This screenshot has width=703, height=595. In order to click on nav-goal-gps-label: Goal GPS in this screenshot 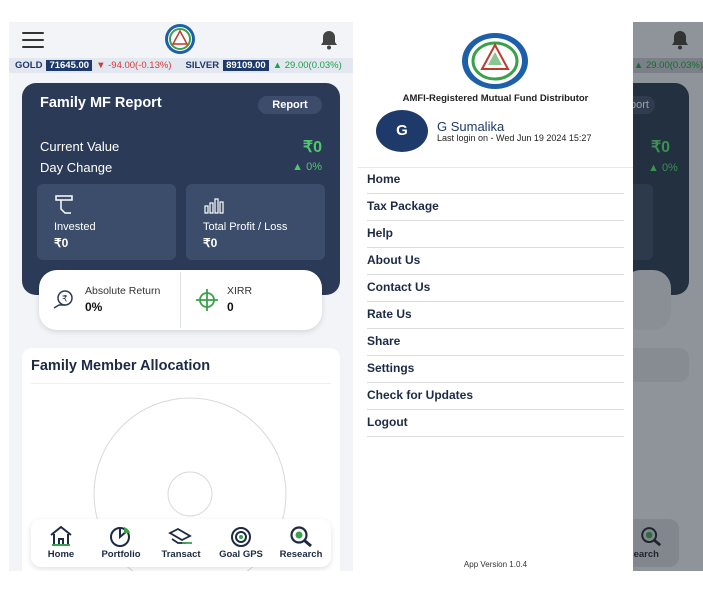, I will do `click(241, 554)`.